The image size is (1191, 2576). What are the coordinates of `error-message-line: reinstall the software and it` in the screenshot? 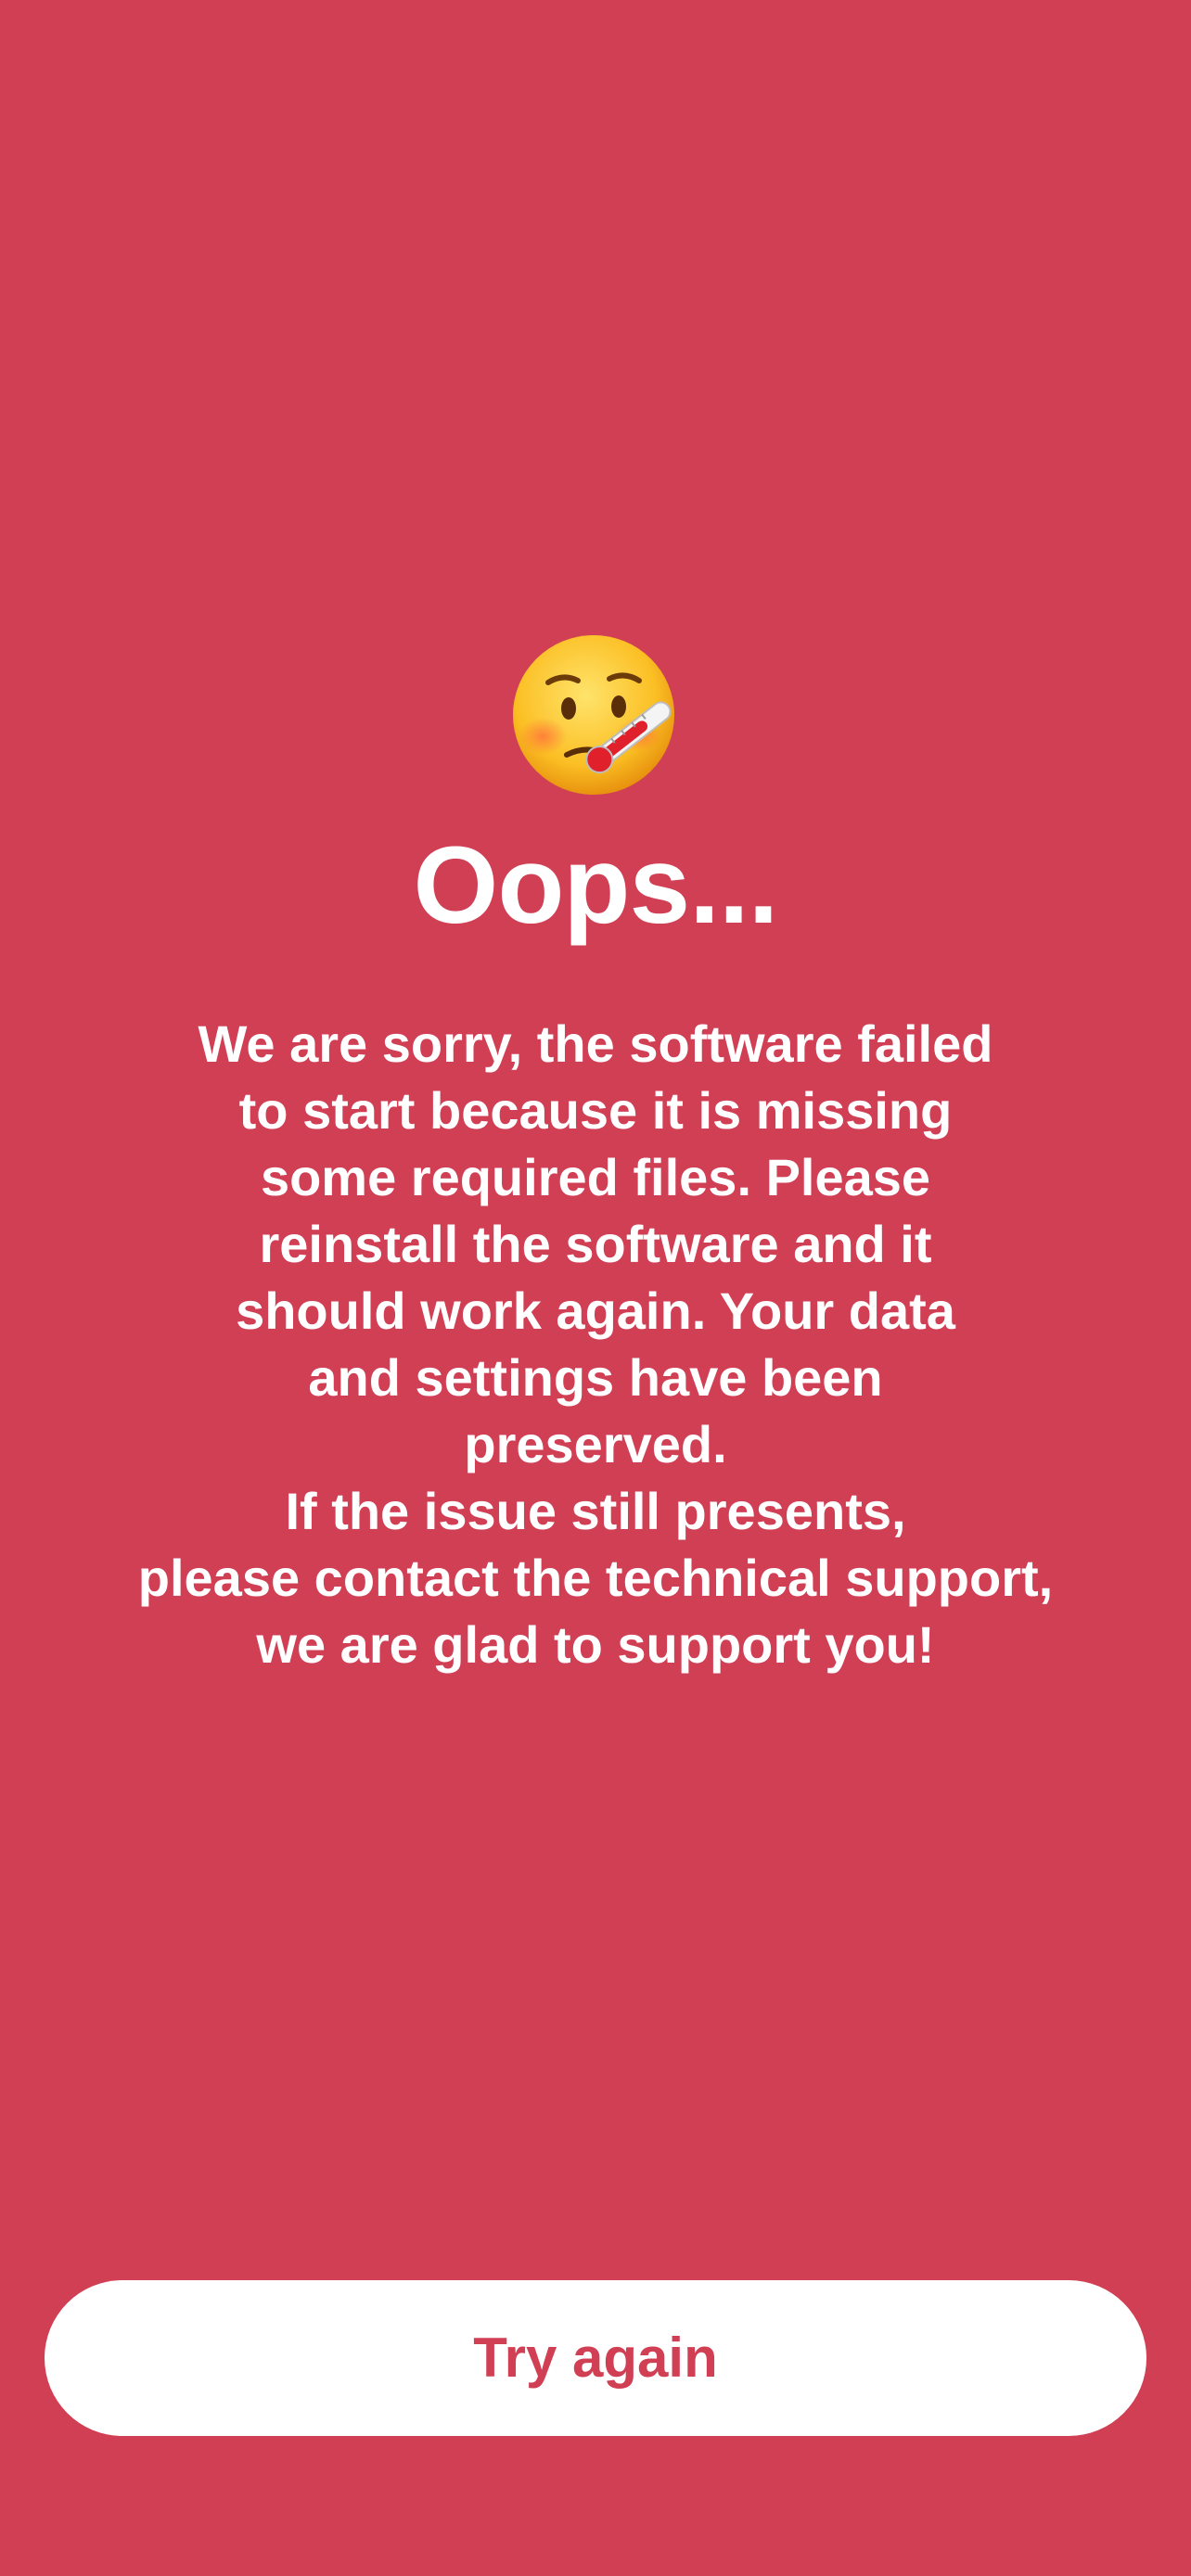 It's located at (595, 1244).